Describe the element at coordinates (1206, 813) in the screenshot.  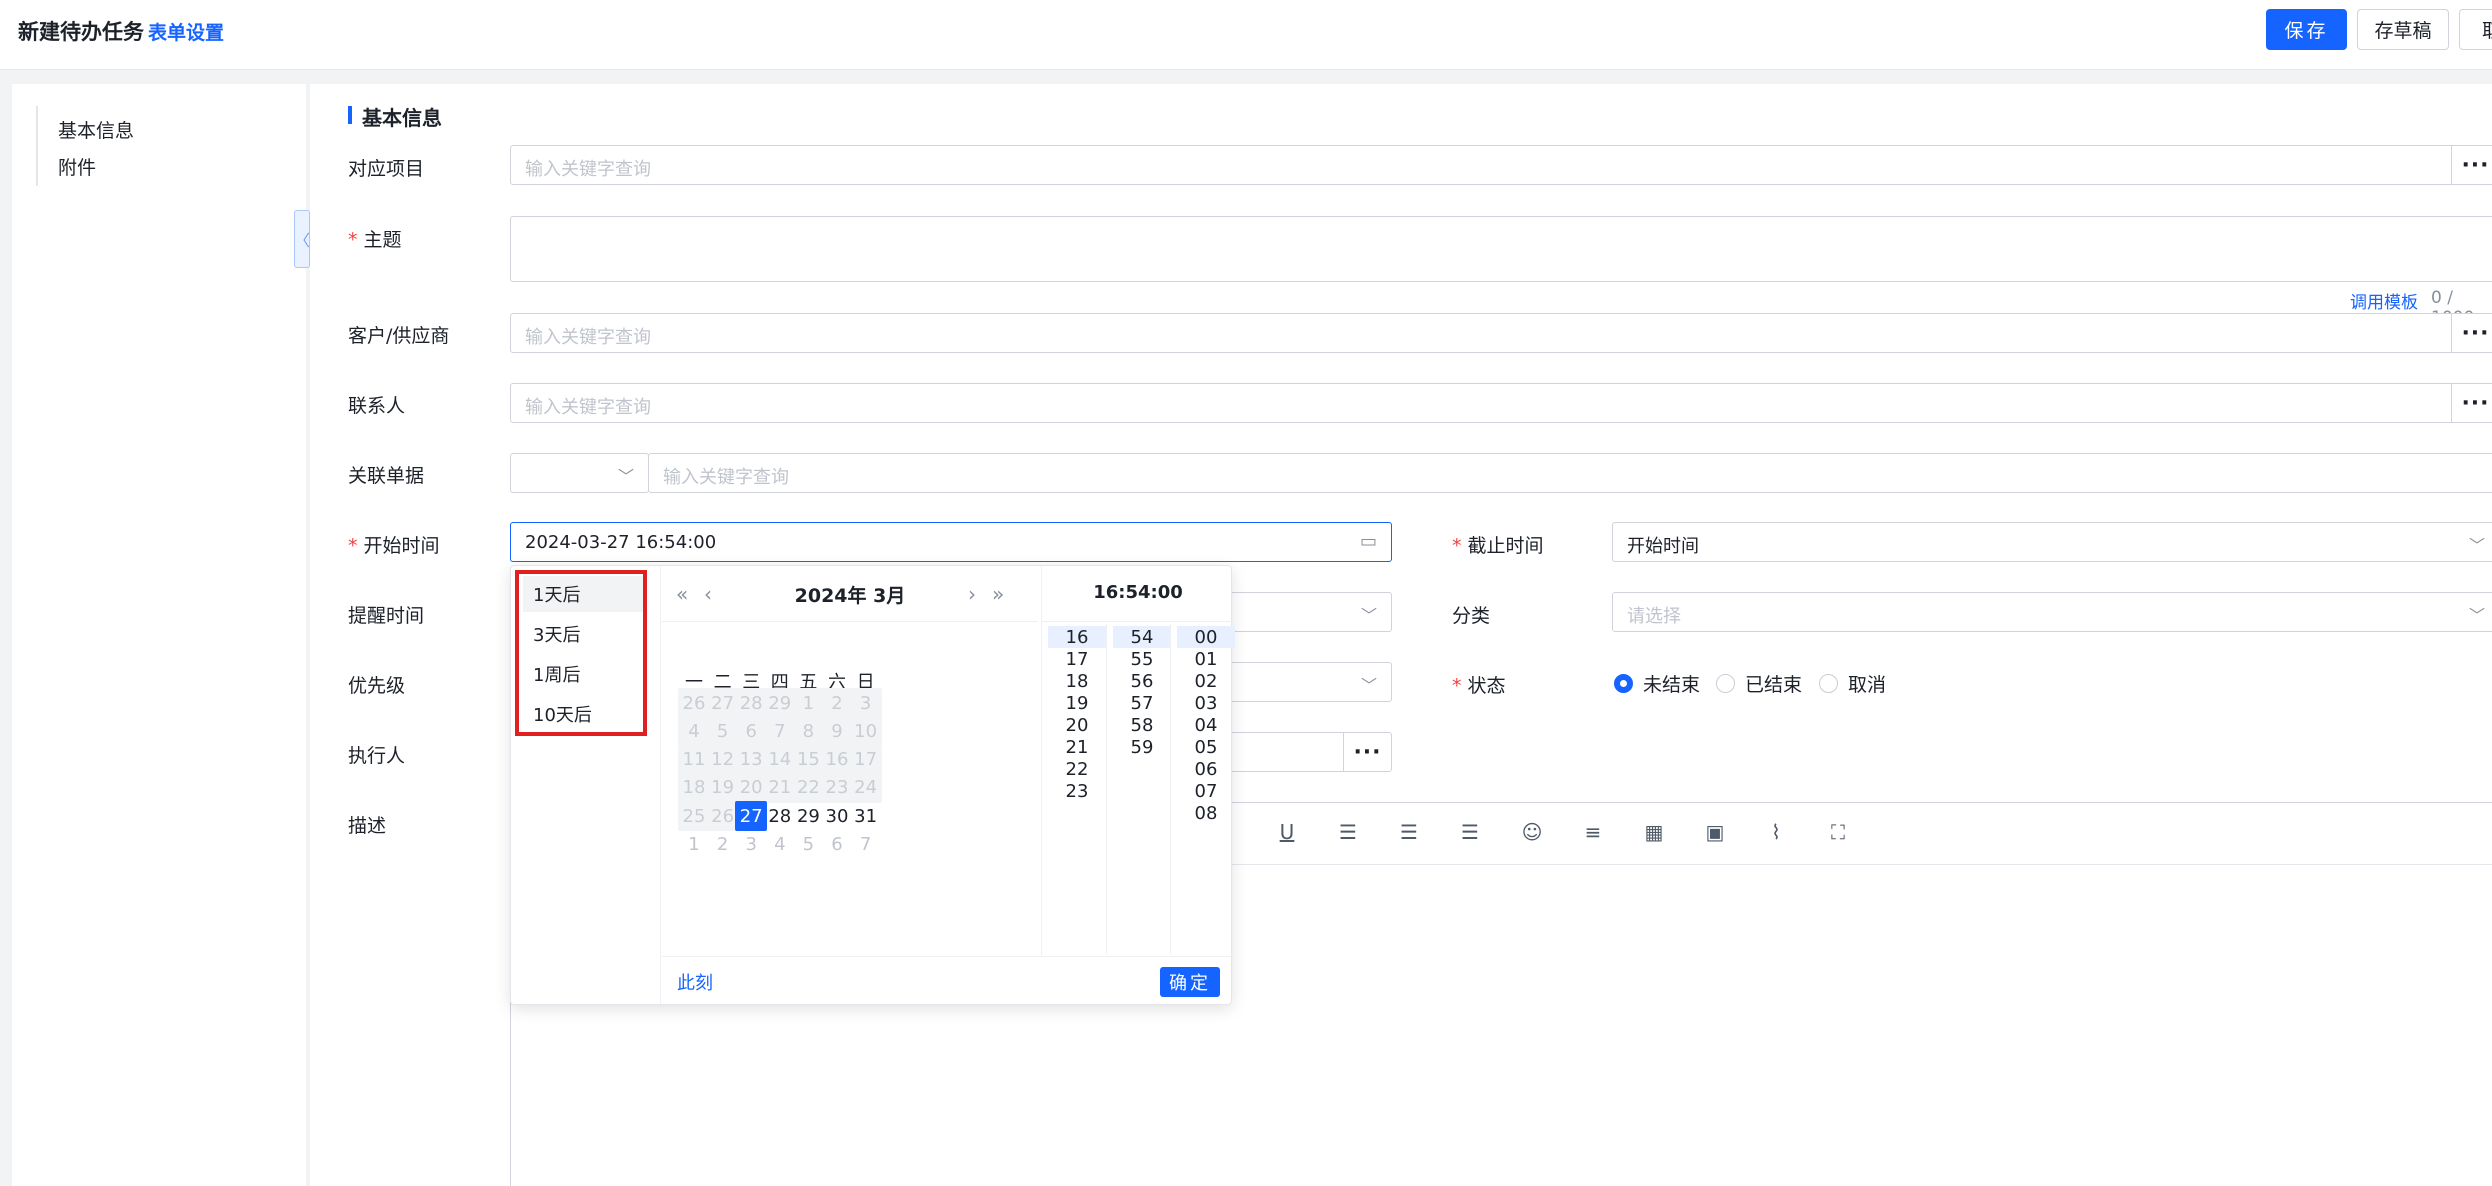
I see `second-option: 08` at that location.